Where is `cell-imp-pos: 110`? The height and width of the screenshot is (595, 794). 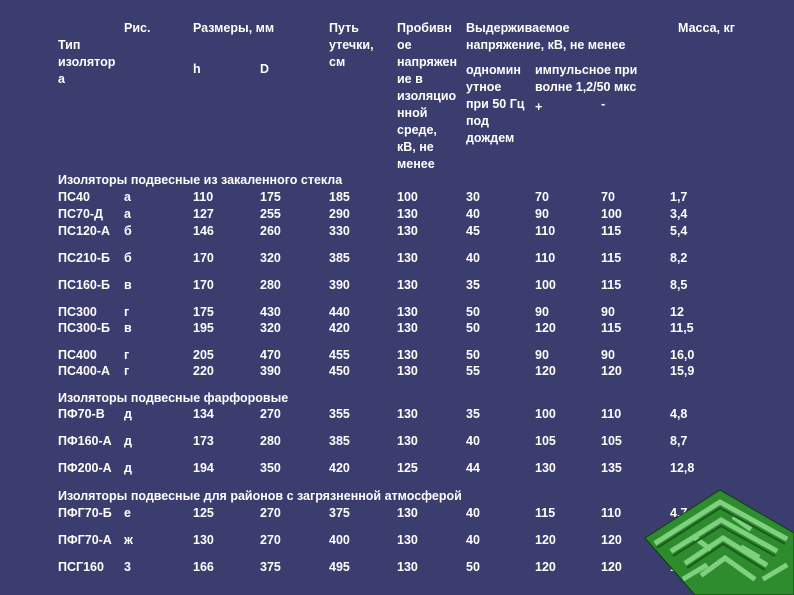 cell-imp-pos: 110 is located at coordinates (545, 258).